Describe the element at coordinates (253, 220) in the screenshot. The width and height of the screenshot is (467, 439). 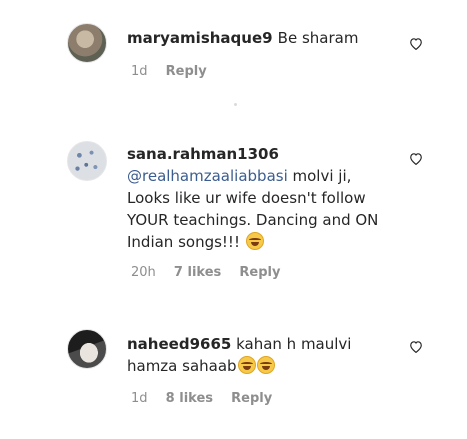
I see `comment-text: YOUR teachings. Dancing and ON` at that location.